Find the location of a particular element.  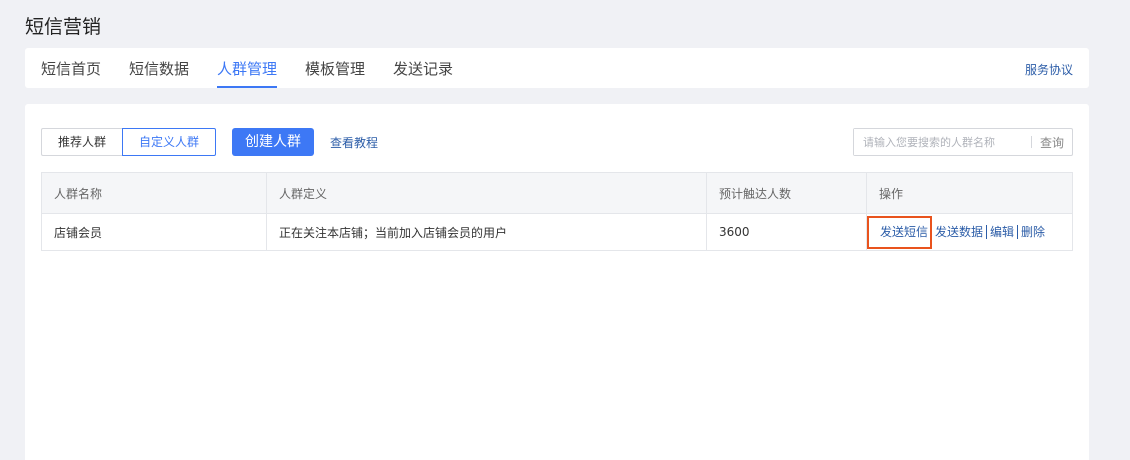

delete-action: 删除 is located at coordinates (1033, 232).